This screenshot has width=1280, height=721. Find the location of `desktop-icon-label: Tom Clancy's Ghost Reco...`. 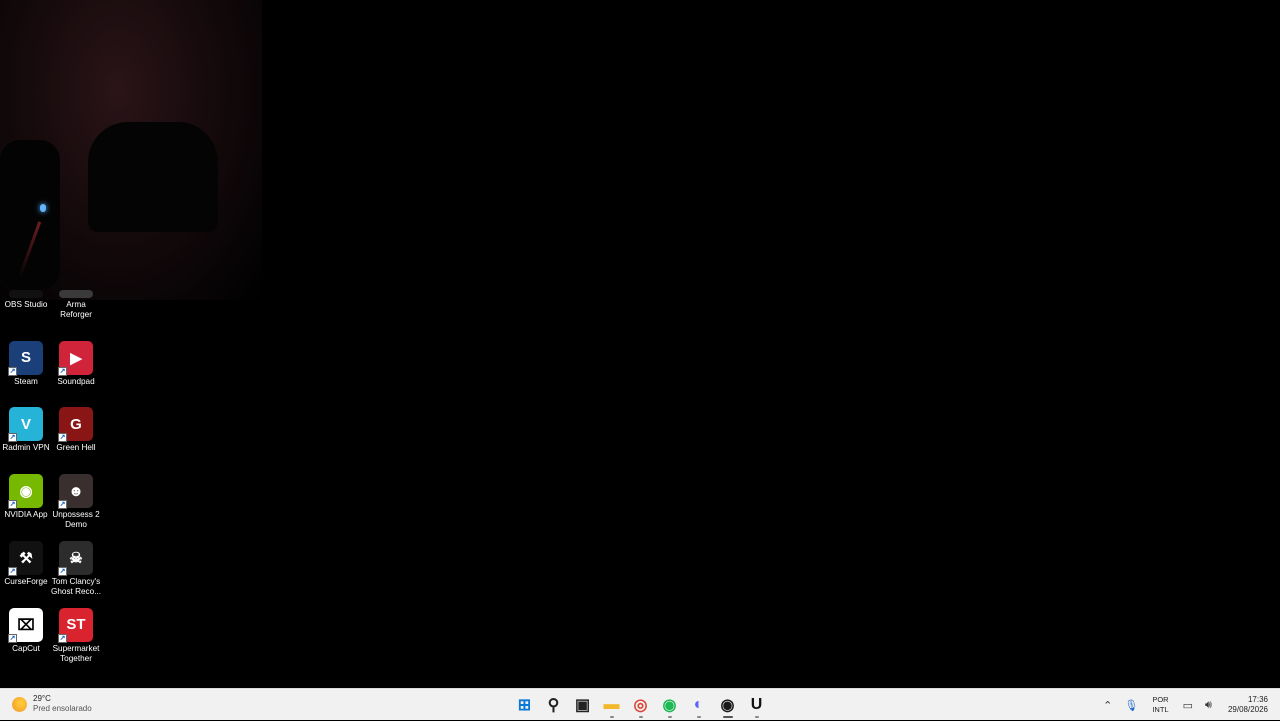

desktop-icon-label: Tom Clancy's Ghost Reco... is located at coordinates (76, 586).